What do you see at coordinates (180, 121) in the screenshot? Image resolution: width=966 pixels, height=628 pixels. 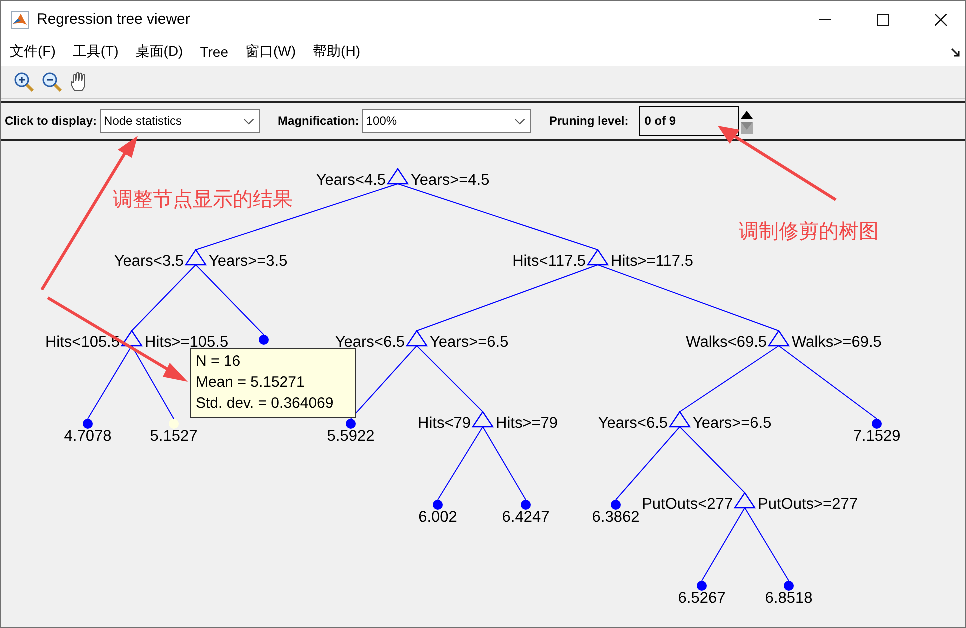 I see `display-dropdown: Node statistics` at bounding box center [180, 121].